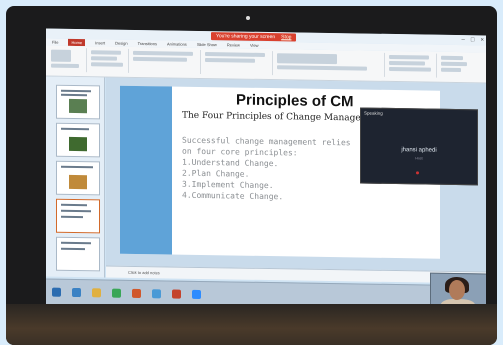 This screenshot has height=345, width=503. What do you see at coordinates (165, 61) in the screenshot?
I see `font-group` at bounding box center [165, 61].